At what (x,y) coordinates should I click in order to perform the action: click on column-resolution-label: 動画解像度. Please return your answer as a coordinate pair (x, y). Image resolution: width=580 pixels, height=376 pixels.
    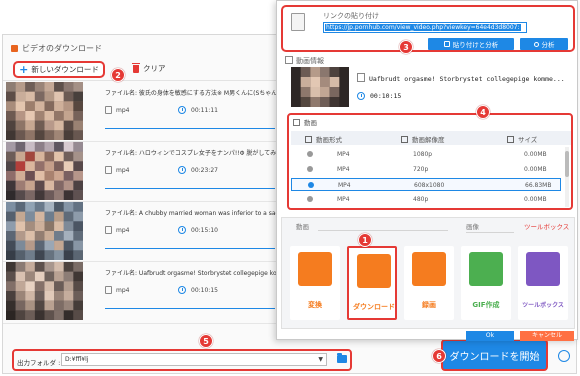
    Looking at the image, I should click on (428, 140).